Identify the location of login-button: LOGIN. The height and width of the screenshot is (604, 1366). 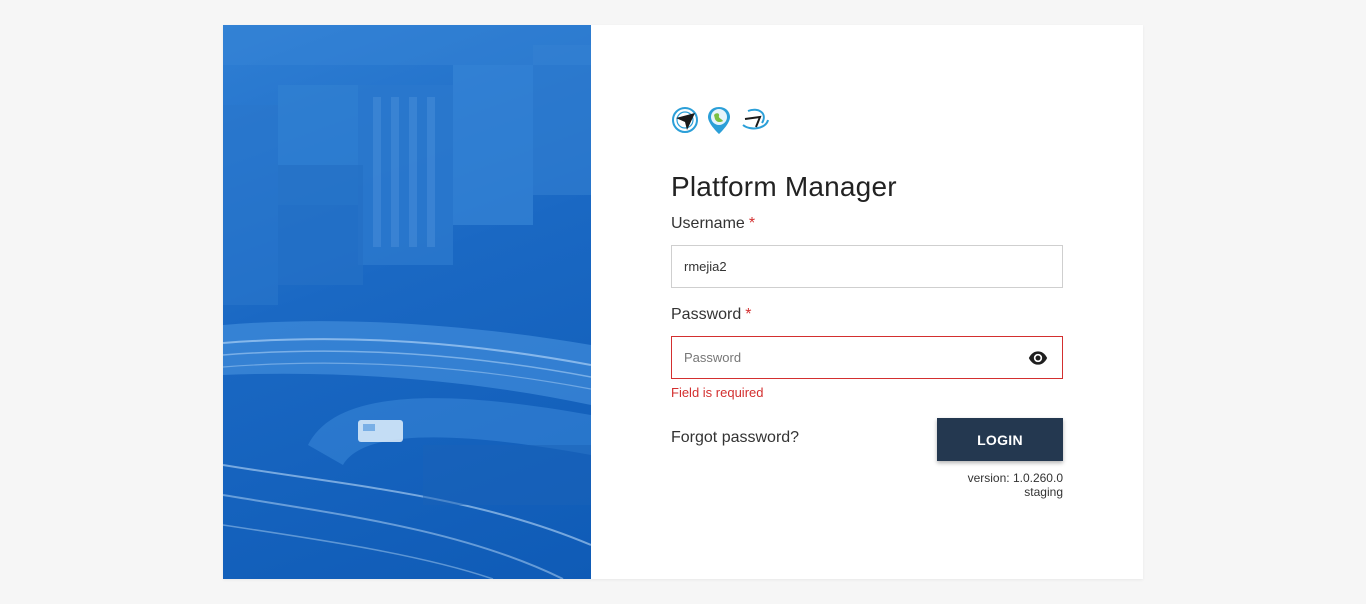
(1000, 439).